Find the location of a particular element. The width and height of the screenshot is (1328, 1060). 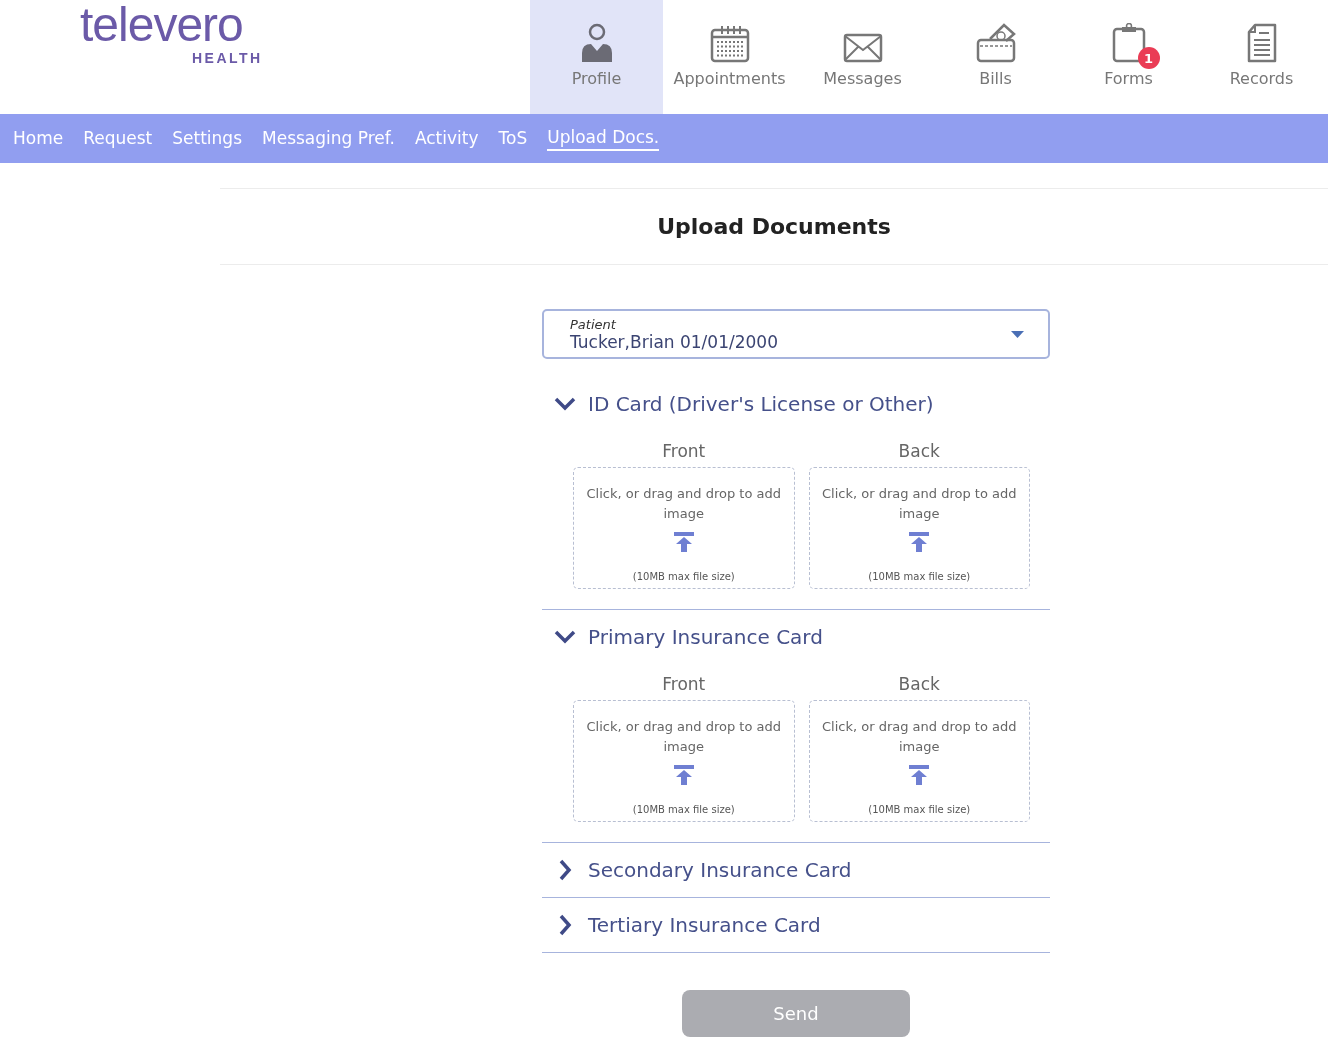

dropdown-caret-icon is located at coordinates (1017, 334).